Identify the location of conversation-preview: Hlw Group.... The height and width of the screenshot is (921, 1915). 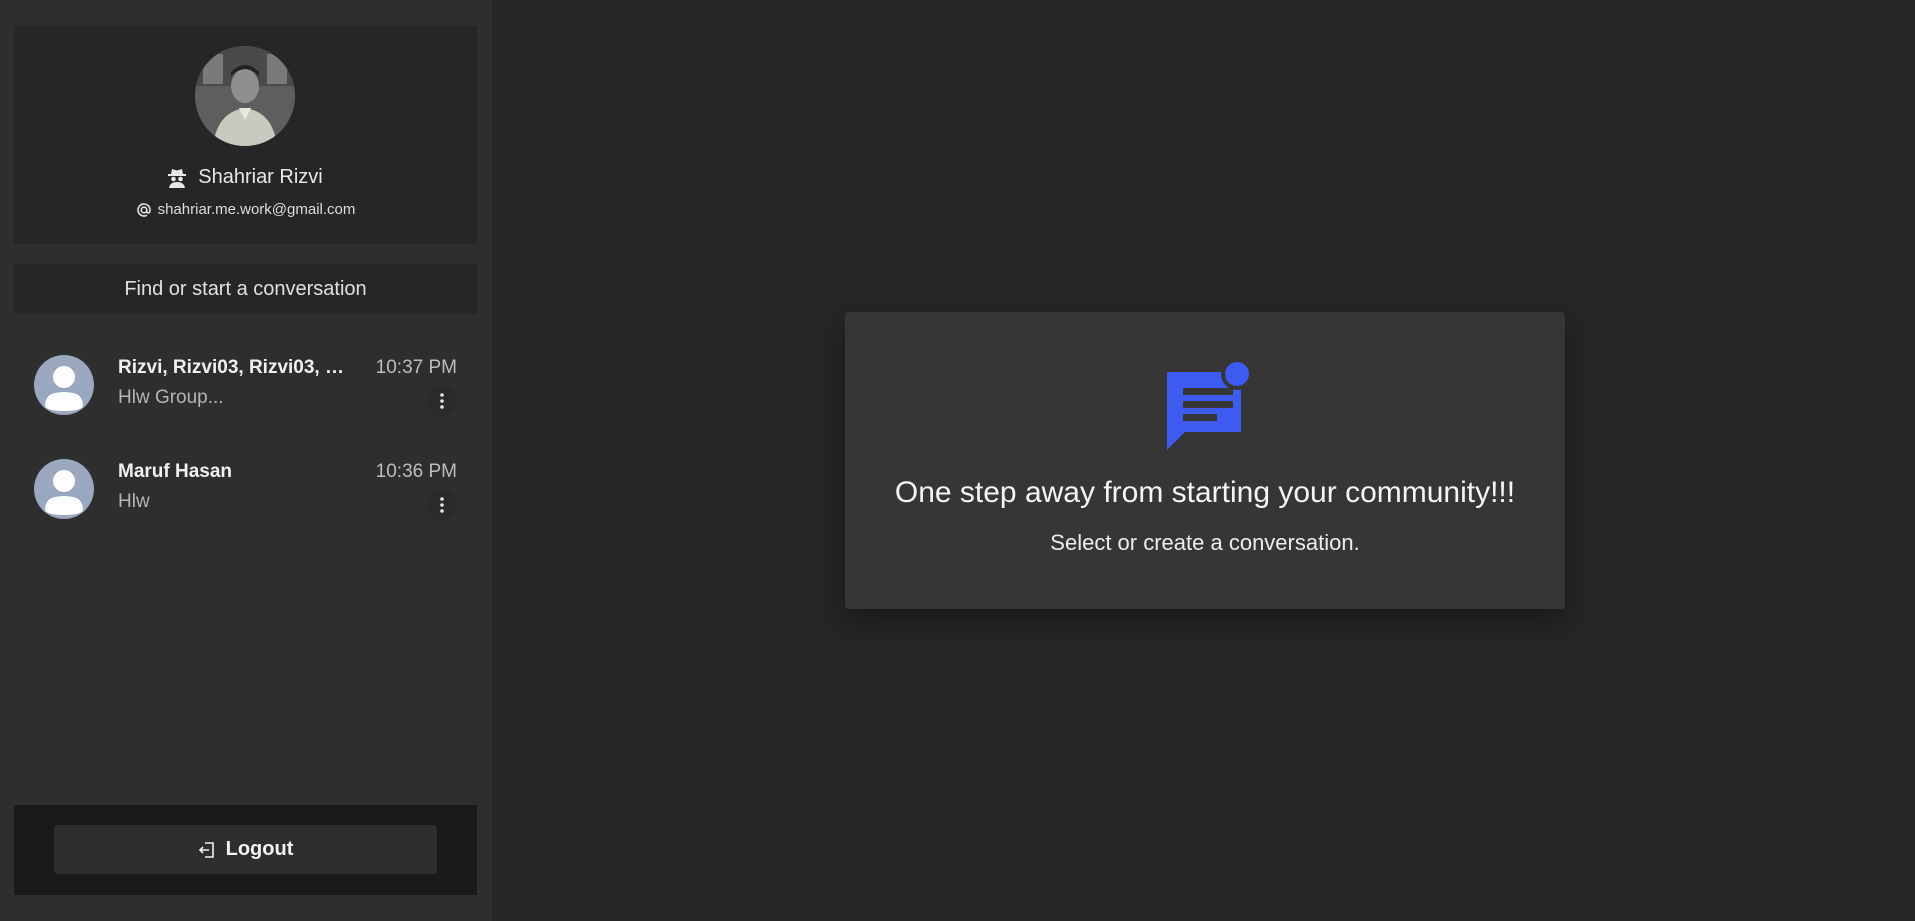
(171, 397).